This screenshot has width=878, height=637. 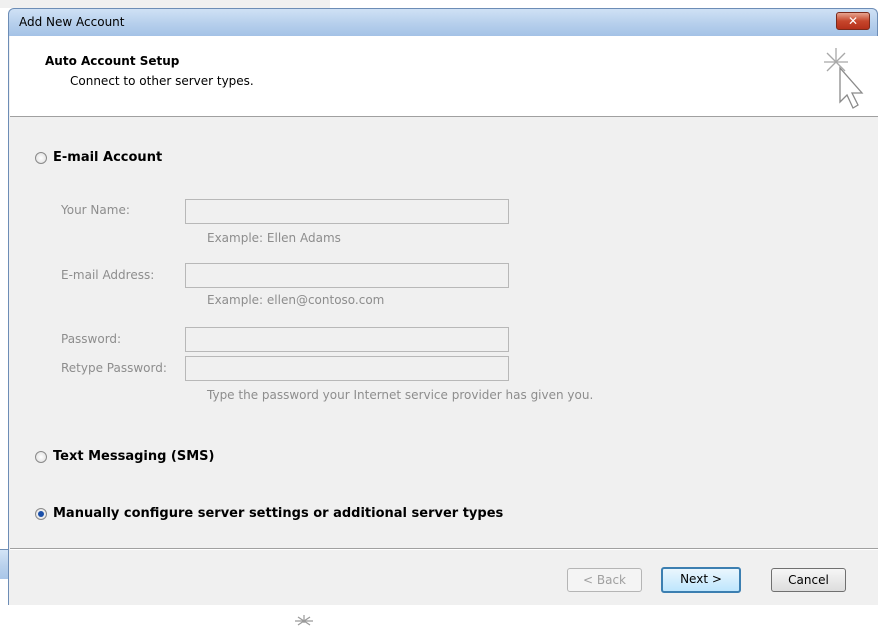 What do you see at coordinates (347, 339) in the screenshot?
I see `password-field` at bounding box center [347, 339].